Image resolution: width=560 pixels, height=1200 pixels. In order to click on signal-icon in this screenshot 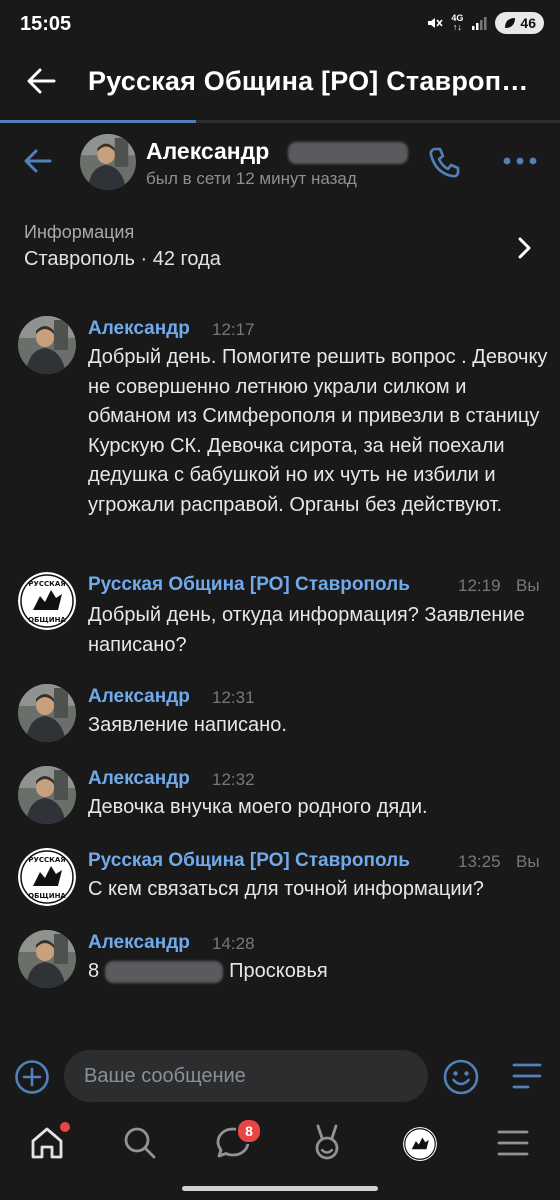, I will do `click(479, 23)`.